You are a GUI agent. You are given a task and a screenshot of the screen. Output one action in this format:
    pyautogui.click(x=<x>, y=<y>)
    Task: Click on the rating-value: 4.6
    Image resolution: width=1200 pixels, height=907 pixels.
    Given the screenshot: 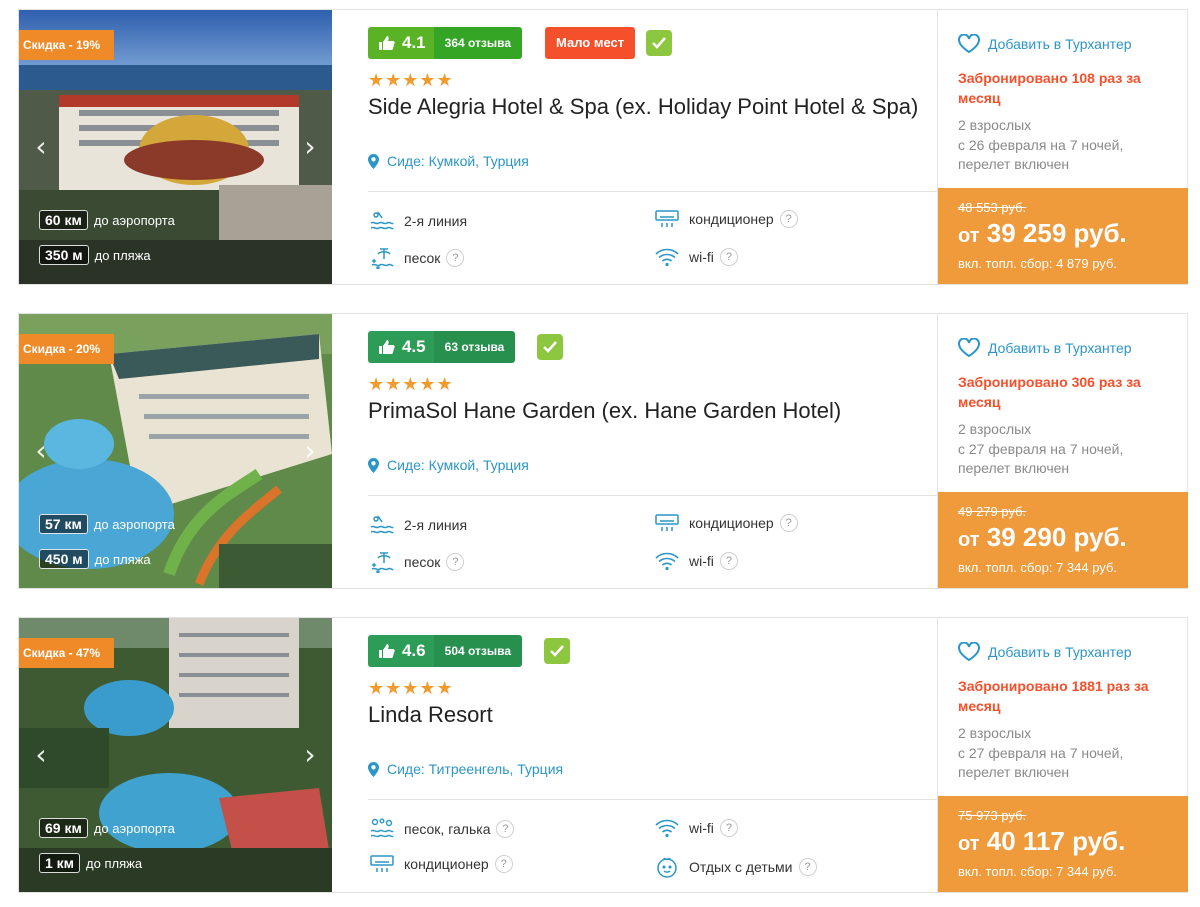 What is the action you would take?
    pyautogui.click(x=414, y=650)
    